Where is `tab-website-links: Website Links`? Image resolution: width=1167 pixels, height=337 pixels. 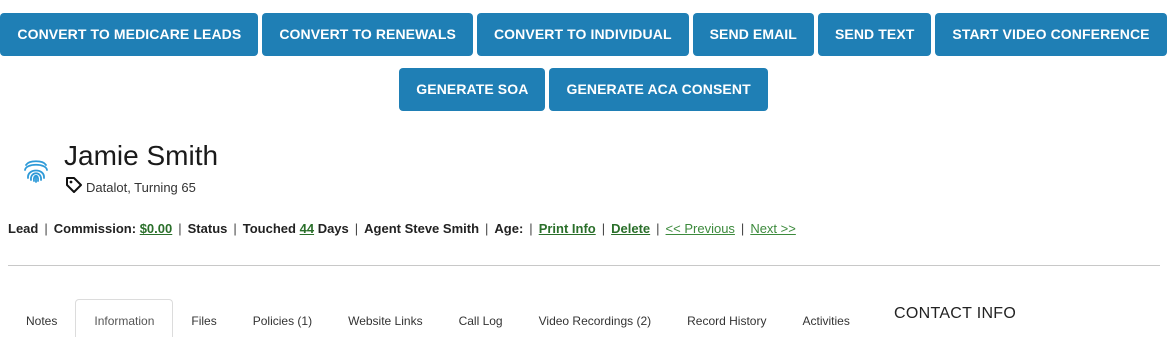 tab-website-links: Website Links is located at coordinates (385, 318).